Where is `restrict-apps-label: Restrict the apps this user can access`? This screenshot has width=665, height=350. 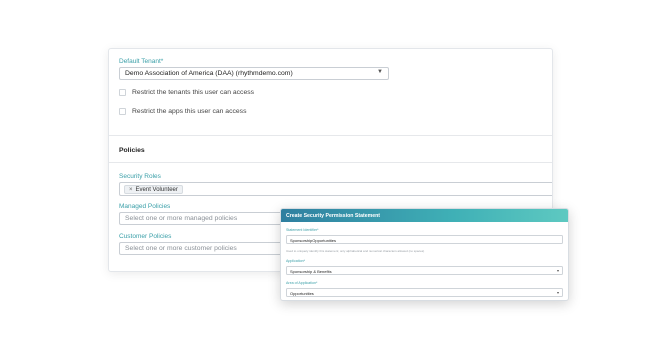
restrict-apps-label: Restrict the apps this user can access is located at coordinates (189, 111).